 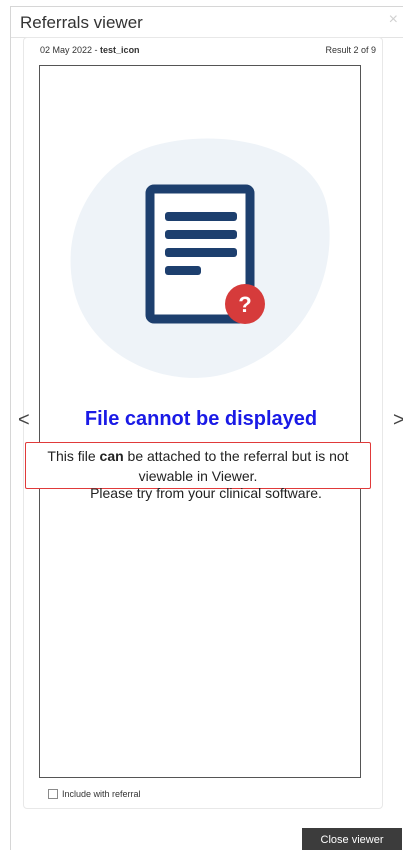 I want to click on window-title: Referrals viewer, so click(x=81, y=22).